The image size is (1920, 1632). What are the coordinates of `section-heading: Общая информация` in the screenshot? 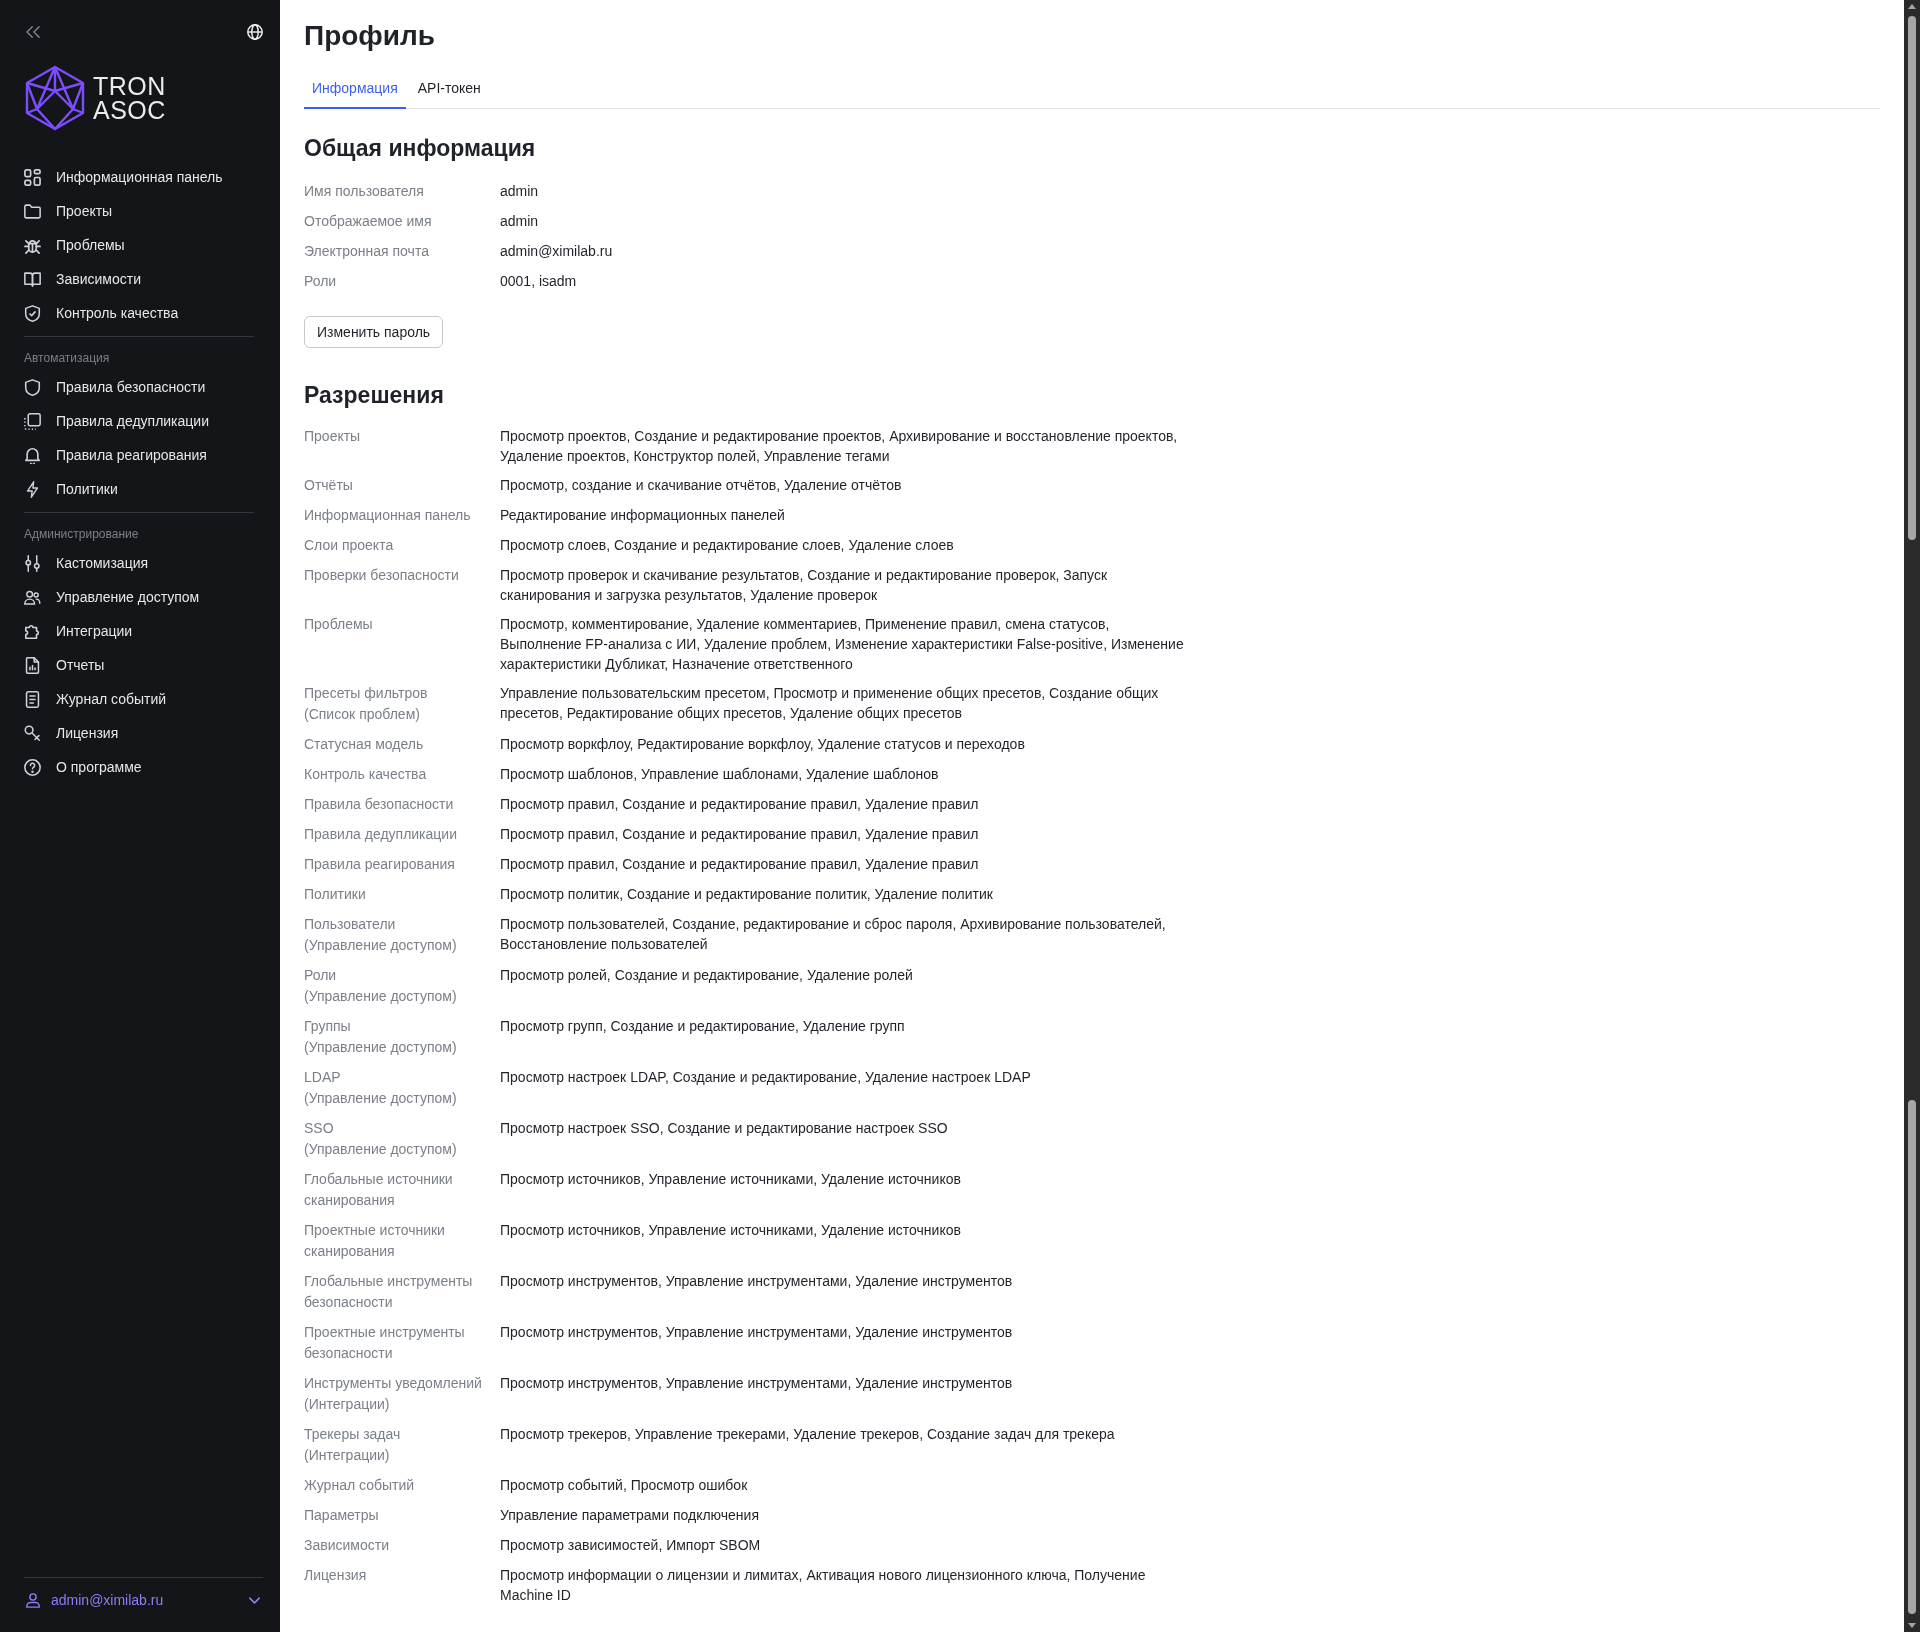 It's located at (420, 148).